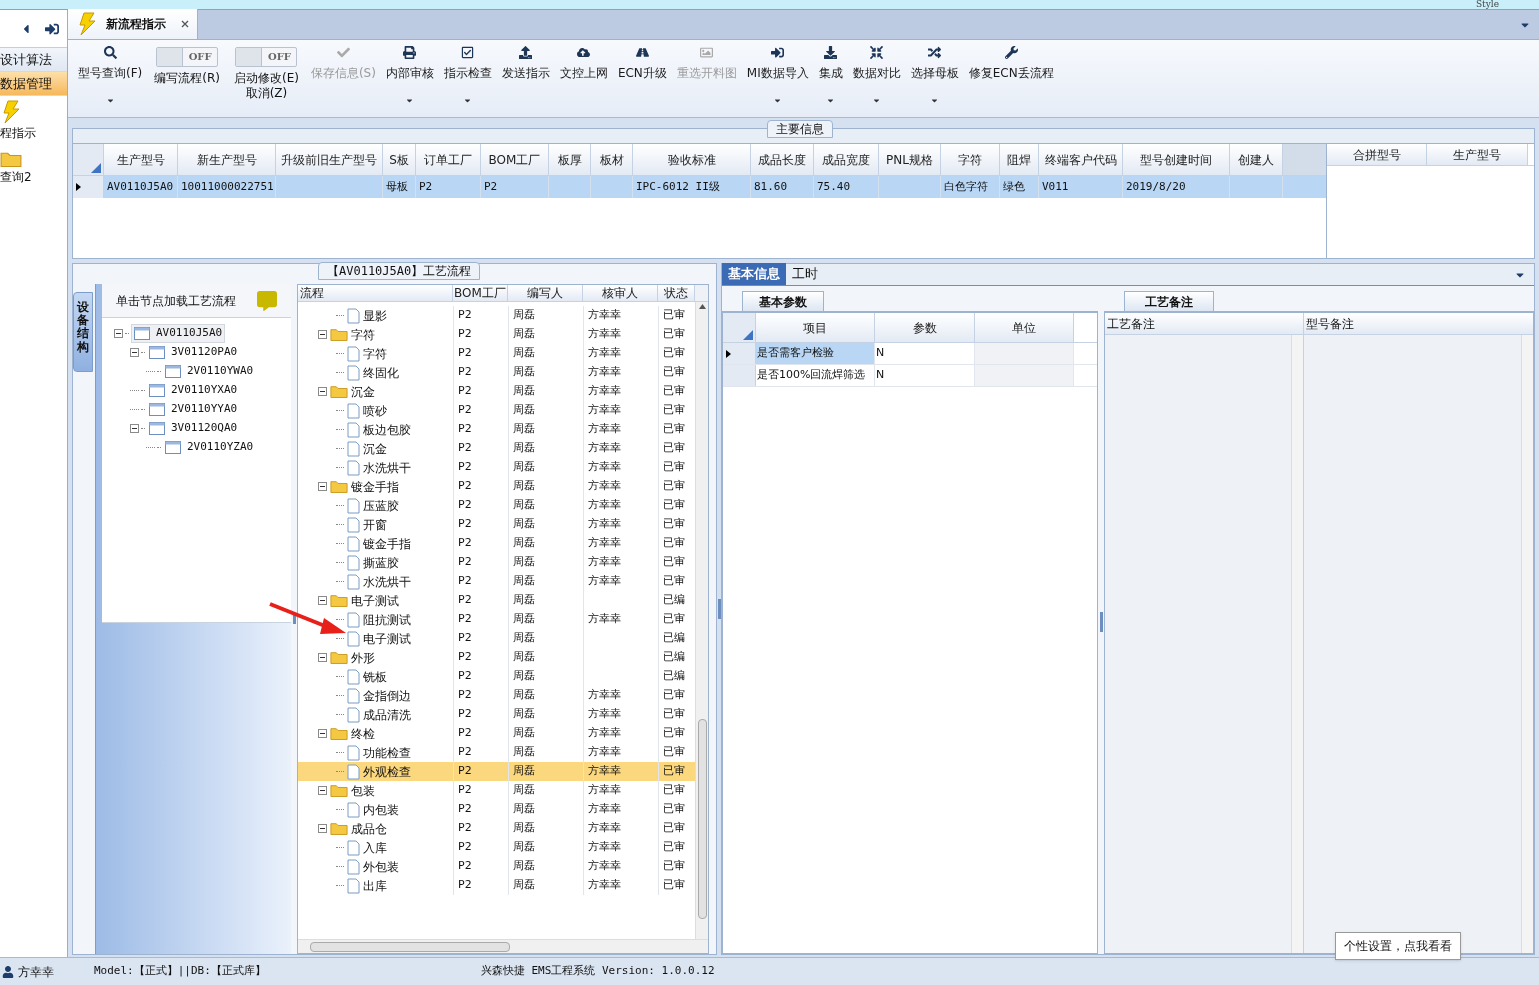 This screenshot has width=1539, height=985. What do you see at coordinates (83, 332) in the screenshot?
I see `side-tab: 设备结构` at bounding box center [83, 332].